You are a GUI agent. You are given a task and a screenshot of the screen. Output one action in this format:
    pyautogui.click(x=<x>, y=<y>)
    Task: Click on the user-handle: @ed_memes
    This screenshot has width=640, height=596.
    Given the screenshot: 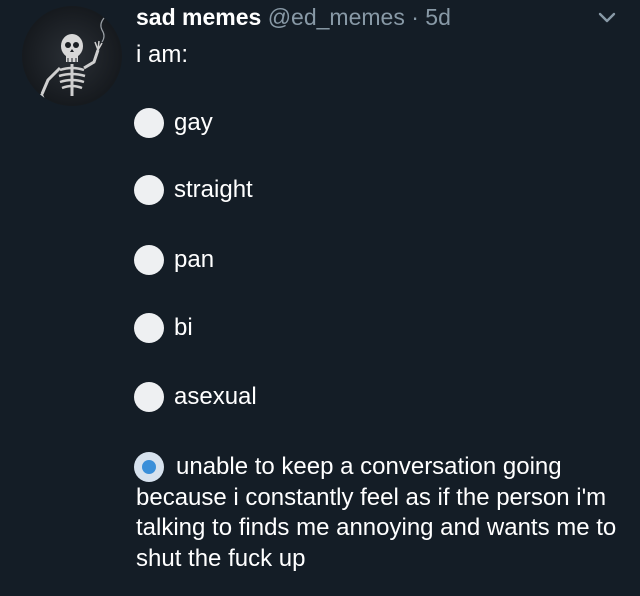 What is the action you would take?
    pyautogui.click(x=336, y=17)
    